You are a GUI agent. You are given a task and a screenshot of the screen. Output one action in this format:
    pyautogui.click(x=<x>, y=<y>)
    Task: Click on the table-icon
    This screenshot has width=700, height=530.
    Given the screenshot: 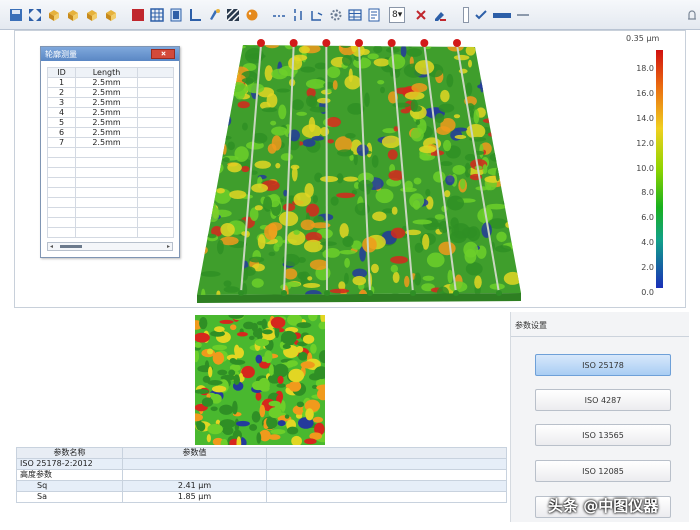 What is the action you would take?
    pyautogui.click(x=355, y=15)
    